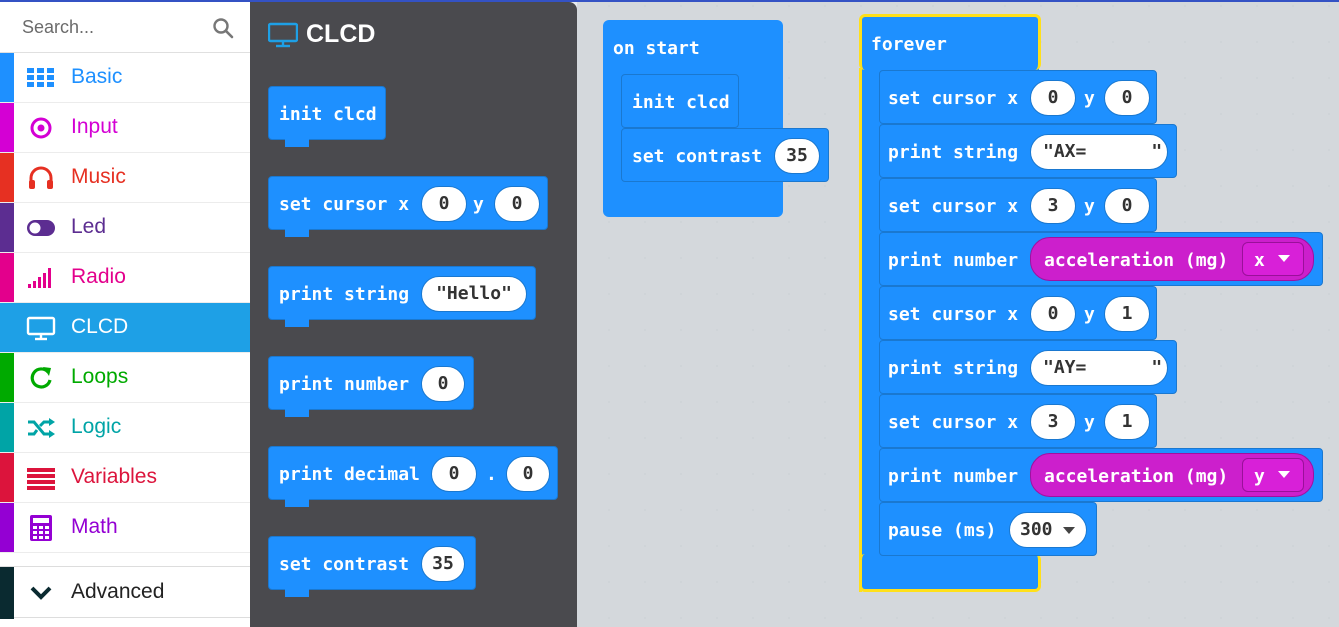 The width and height of the screenshot is (1339, 627). Describe the element at coordinates (349, 474) in the screenshot. I see `block-label: print decimal` at that location.